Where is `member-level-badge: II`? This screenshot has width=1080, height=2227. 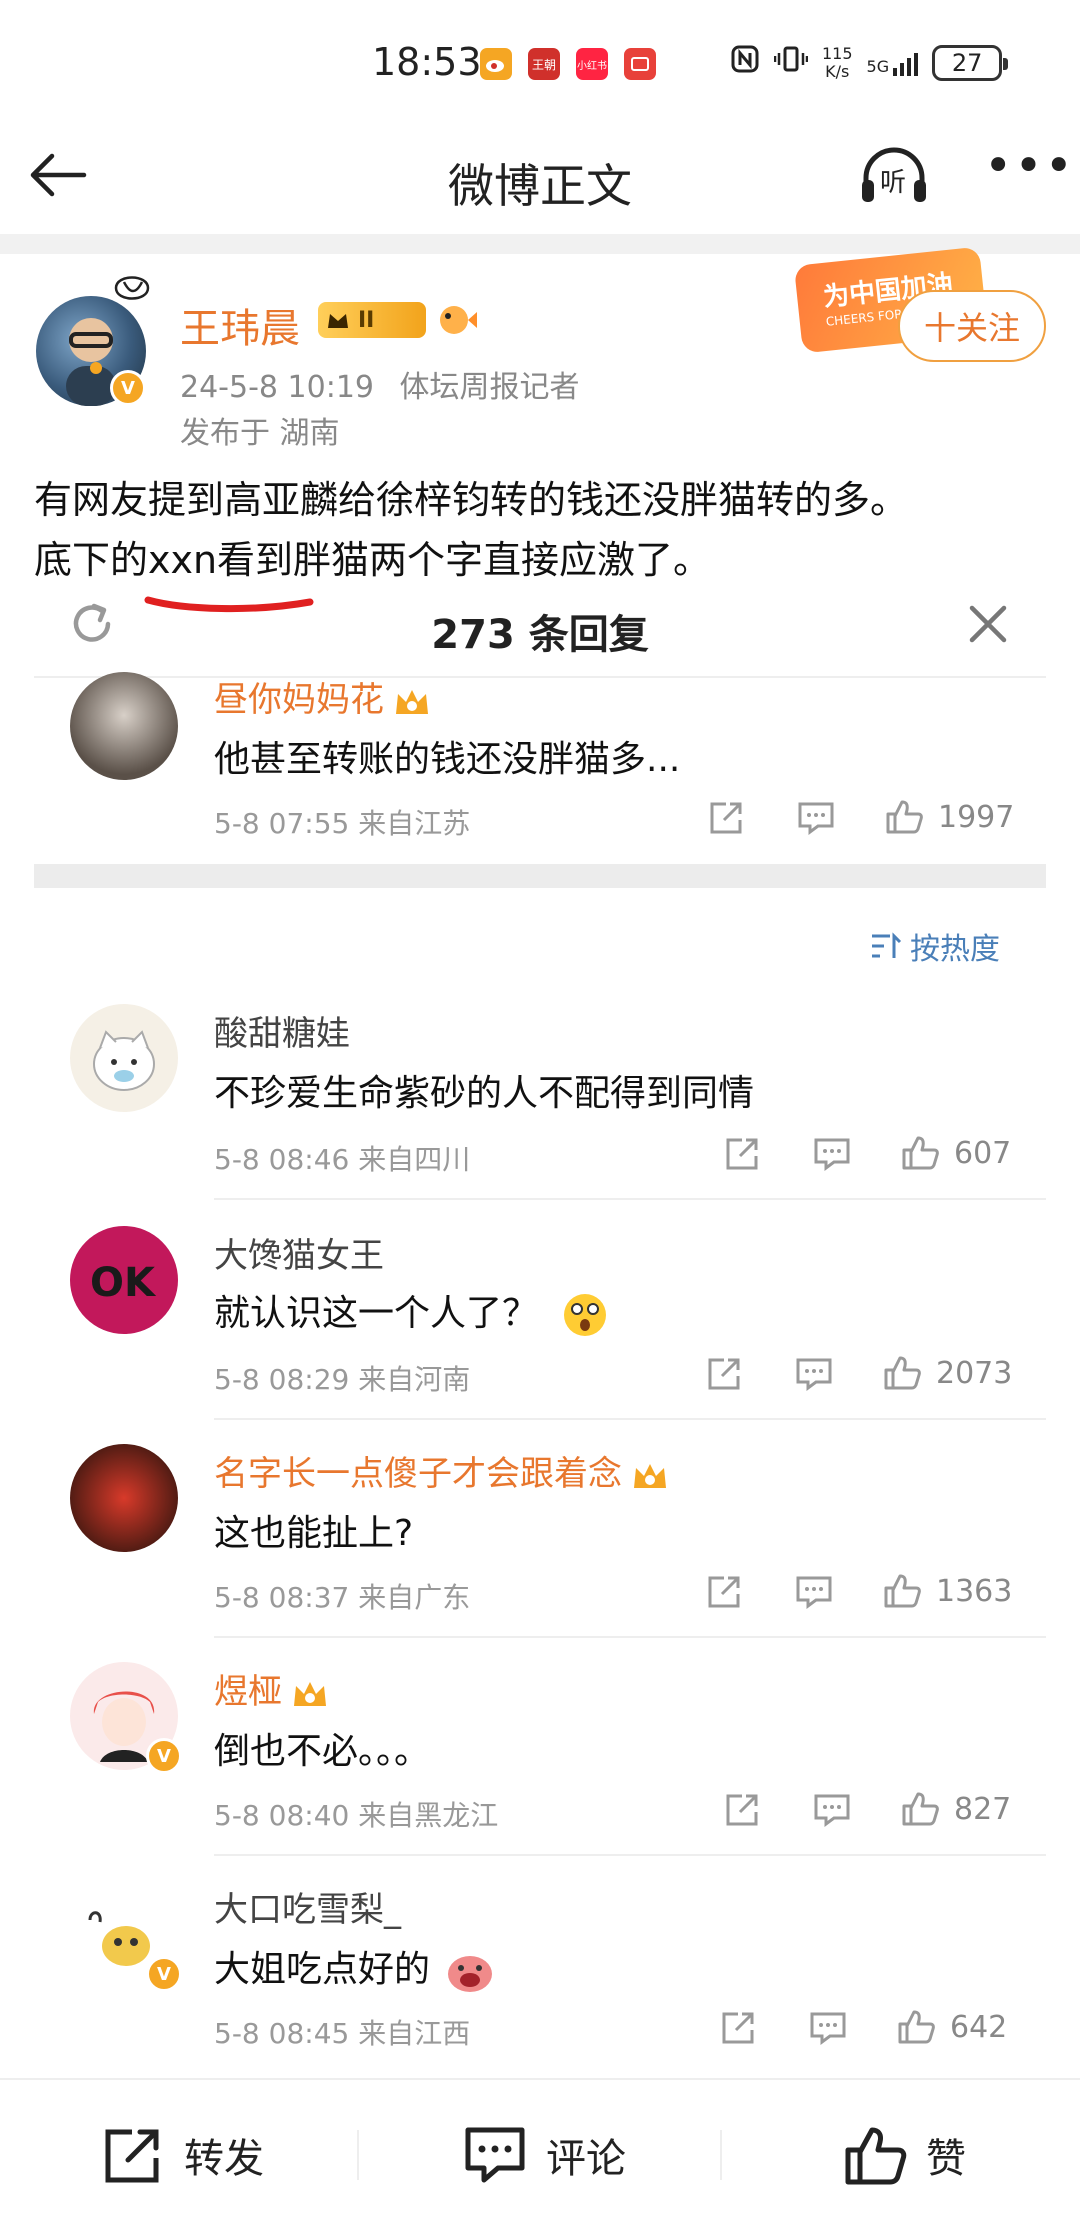
member-level-badge: II is located at coordinates (372, 320).